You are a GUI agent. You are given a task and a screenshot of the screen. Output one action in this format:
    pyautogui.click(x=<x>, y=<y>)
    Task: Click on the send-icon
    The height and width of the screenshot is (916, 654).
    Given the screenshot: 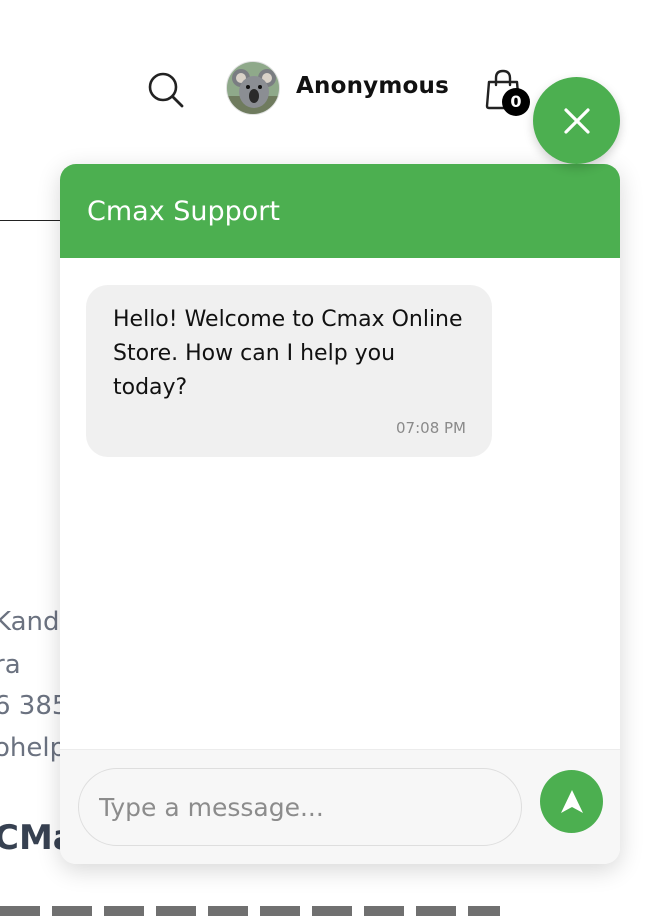 What is the action you would take?
    pyautogui.click(x=571, y=801)
    